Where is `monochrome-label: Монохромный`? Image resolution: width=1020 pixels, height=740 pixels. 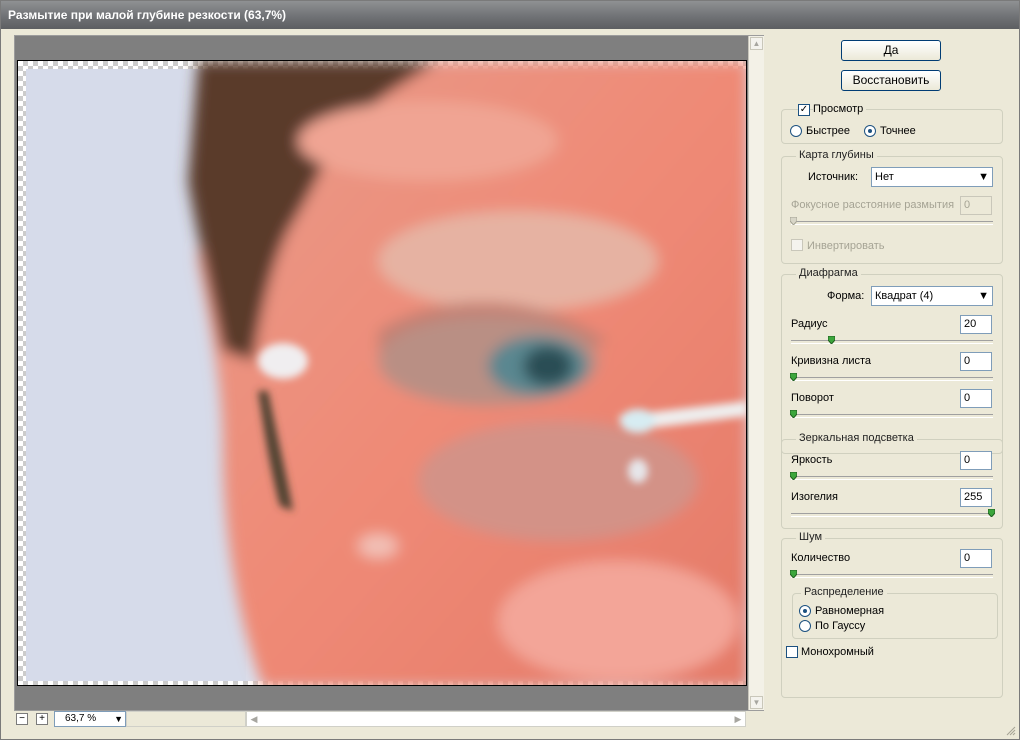
monochrome-label: Монохромный is located at coordinates (837, 652).